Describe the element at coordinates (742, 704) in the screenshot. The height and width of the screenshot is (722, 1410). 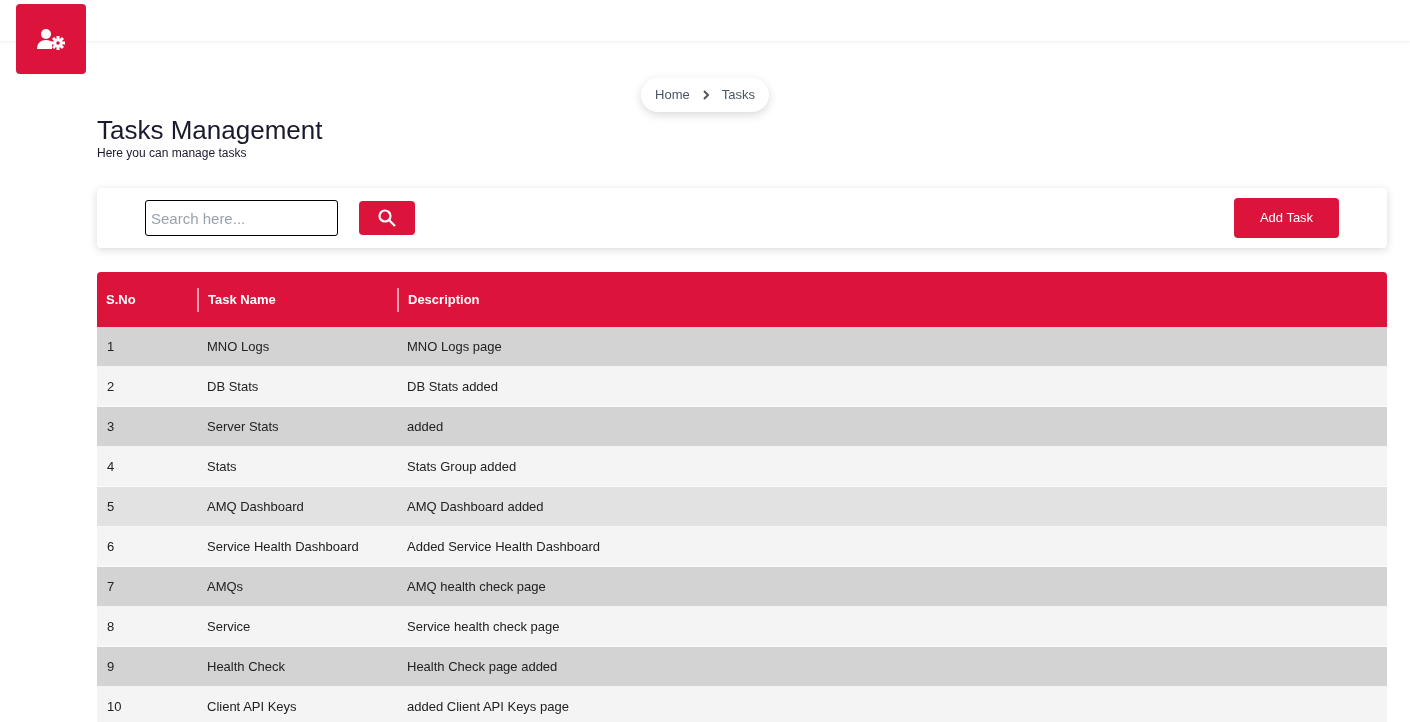
I see `table-row: 10 Client API Keys added Client API Keys page` at that location.